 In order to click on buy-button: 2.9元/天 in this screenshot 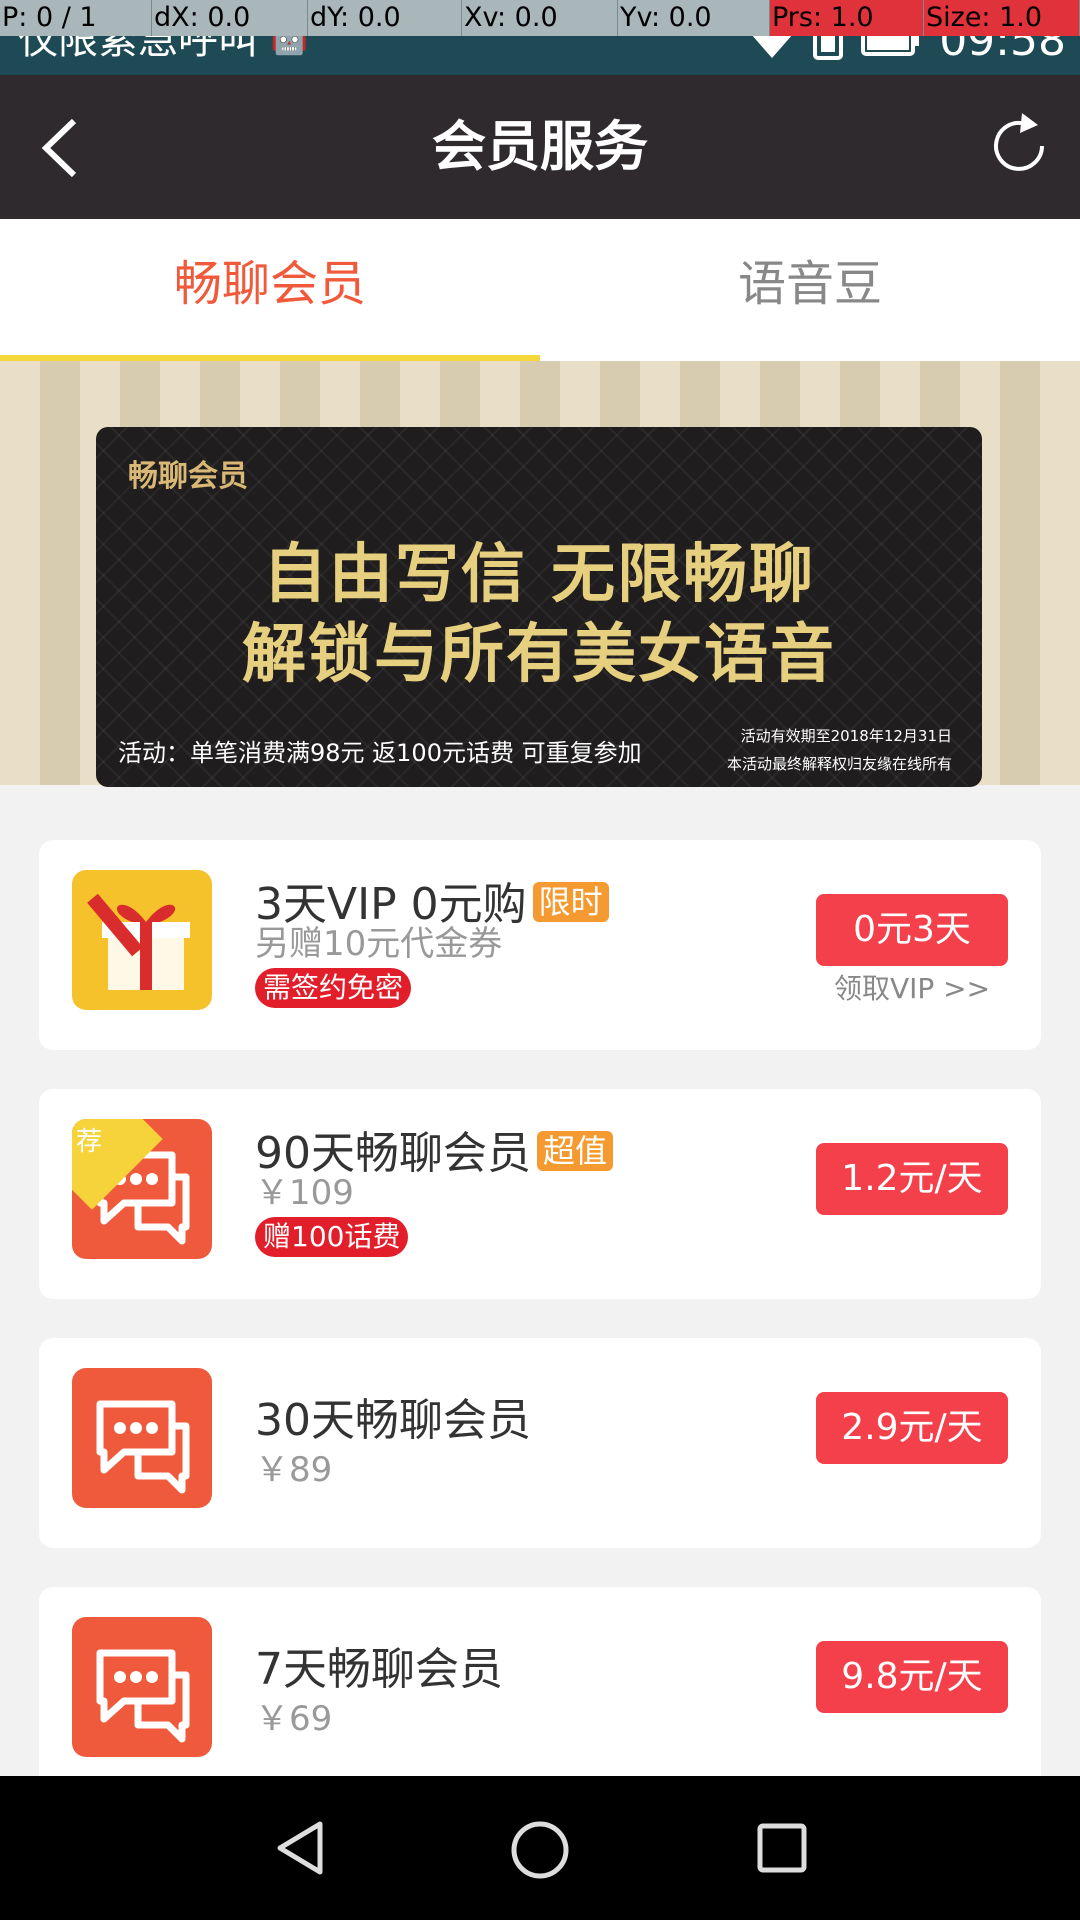, I will do `click(912, 1428)`.